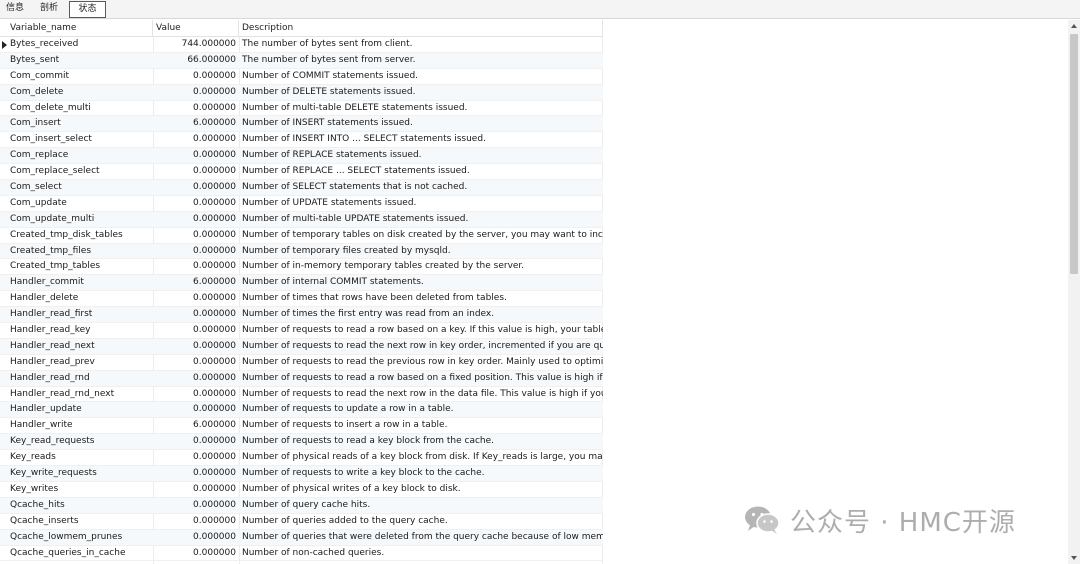 Image resolution: width=1080 pixels, height=564 pixels. I want to click on variable-name-cell: Com_update, so click(80, 203).